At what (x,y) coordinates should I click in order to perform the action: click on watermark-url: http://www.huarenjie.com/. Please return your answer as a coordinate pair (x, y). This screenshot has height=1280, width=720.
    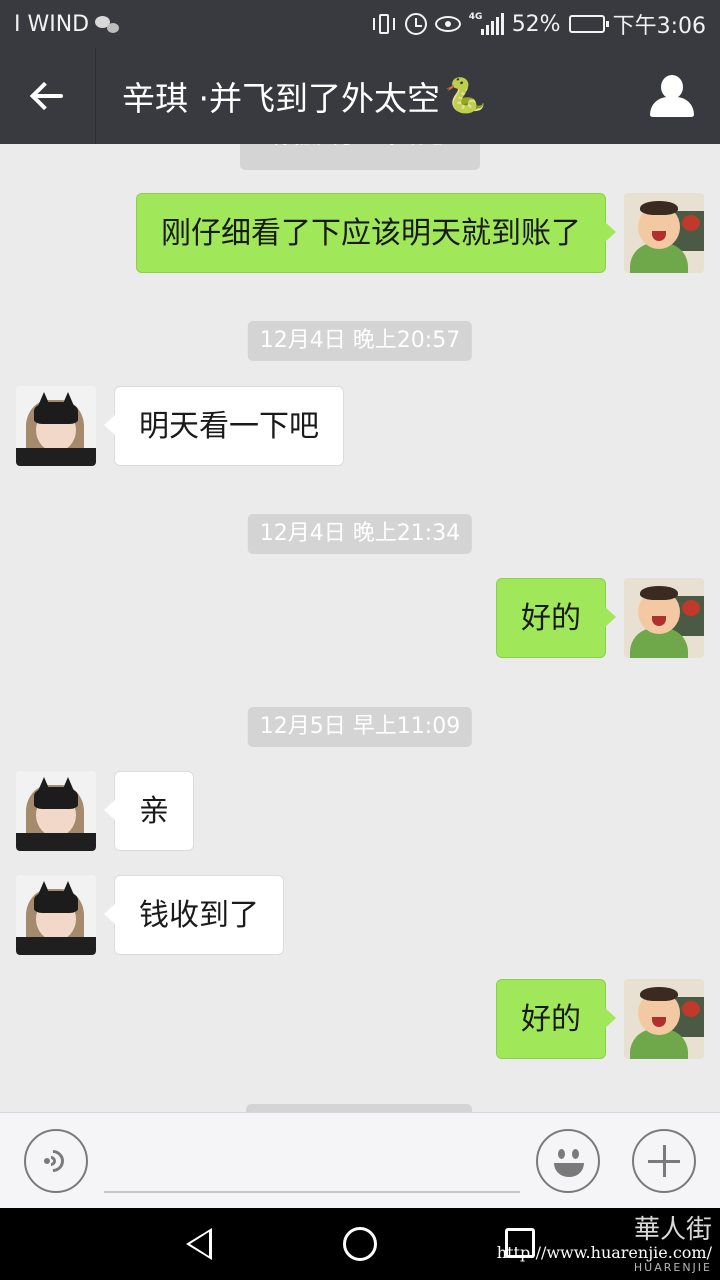
    Looking at the image, I should click on (604, 1252).